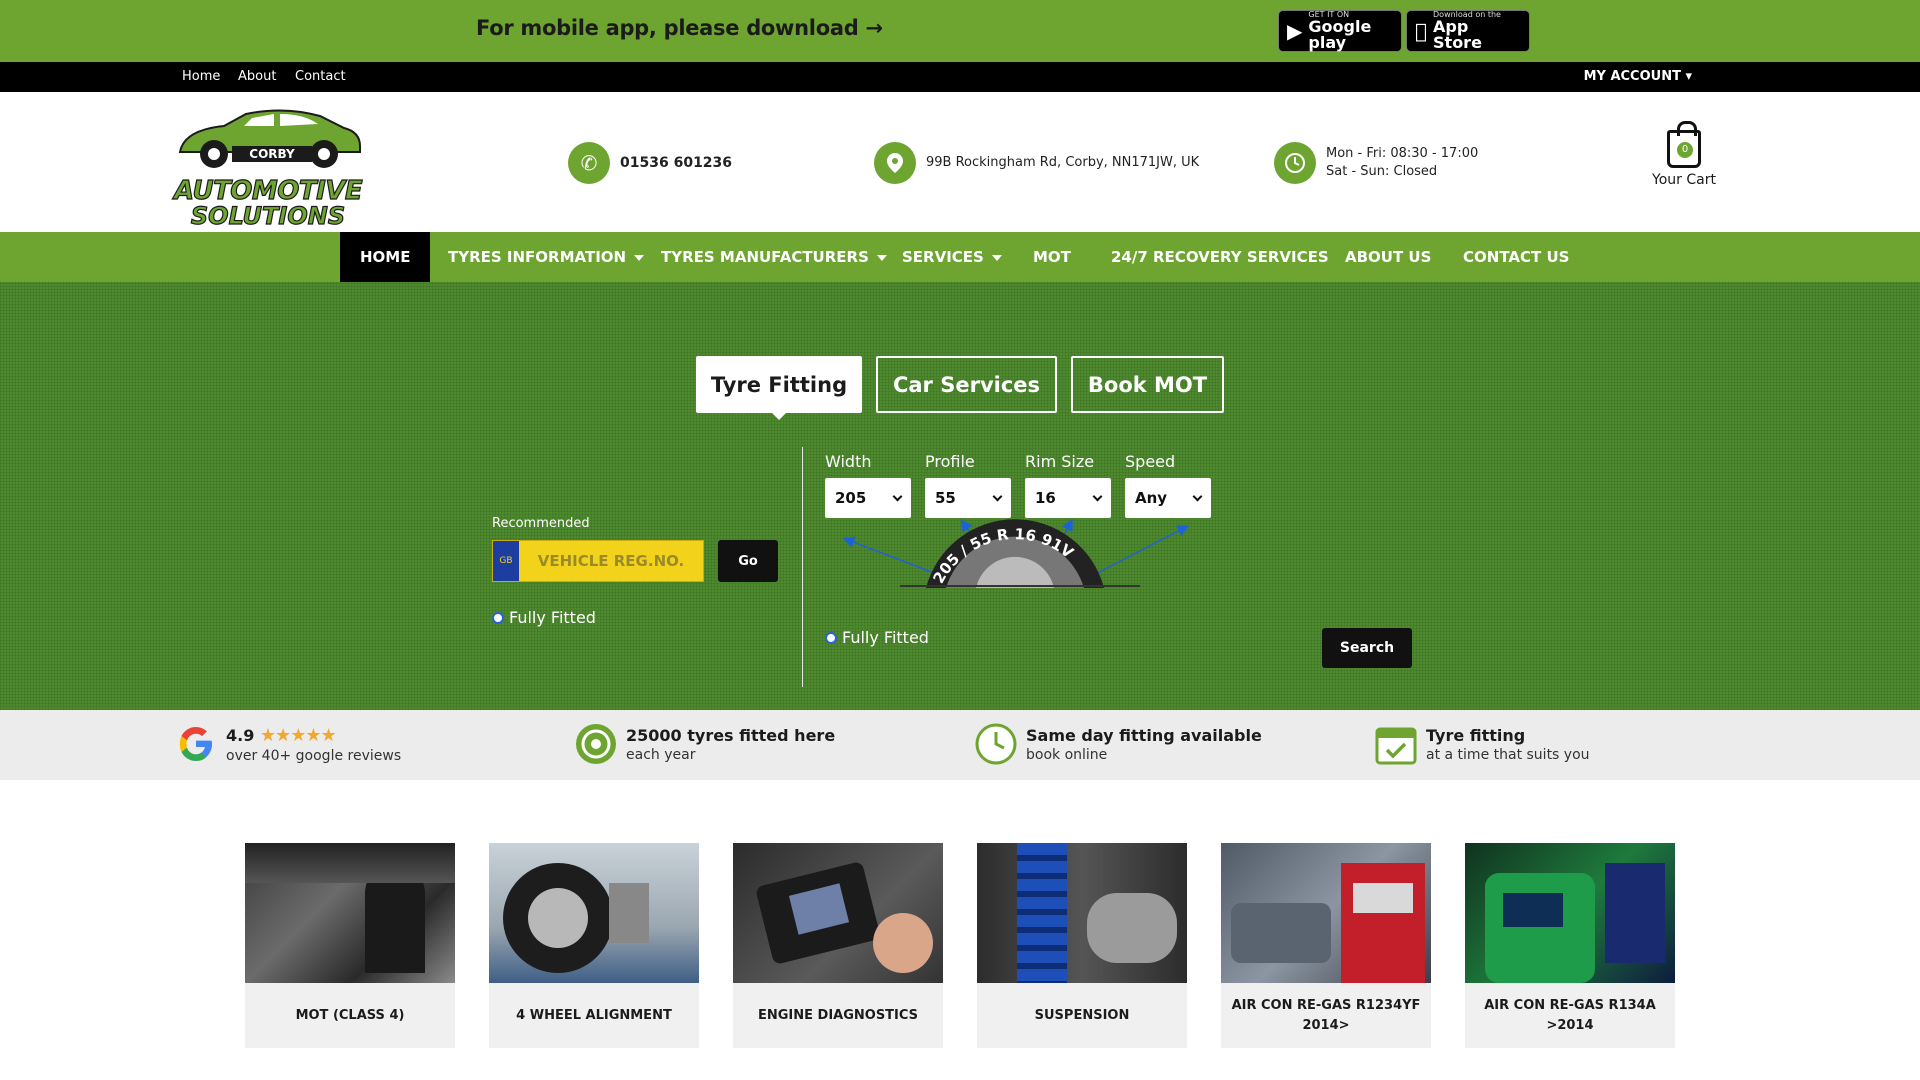  I want to click on hours-weekend: Sat - Sun: Closed, so click(1382, 171).